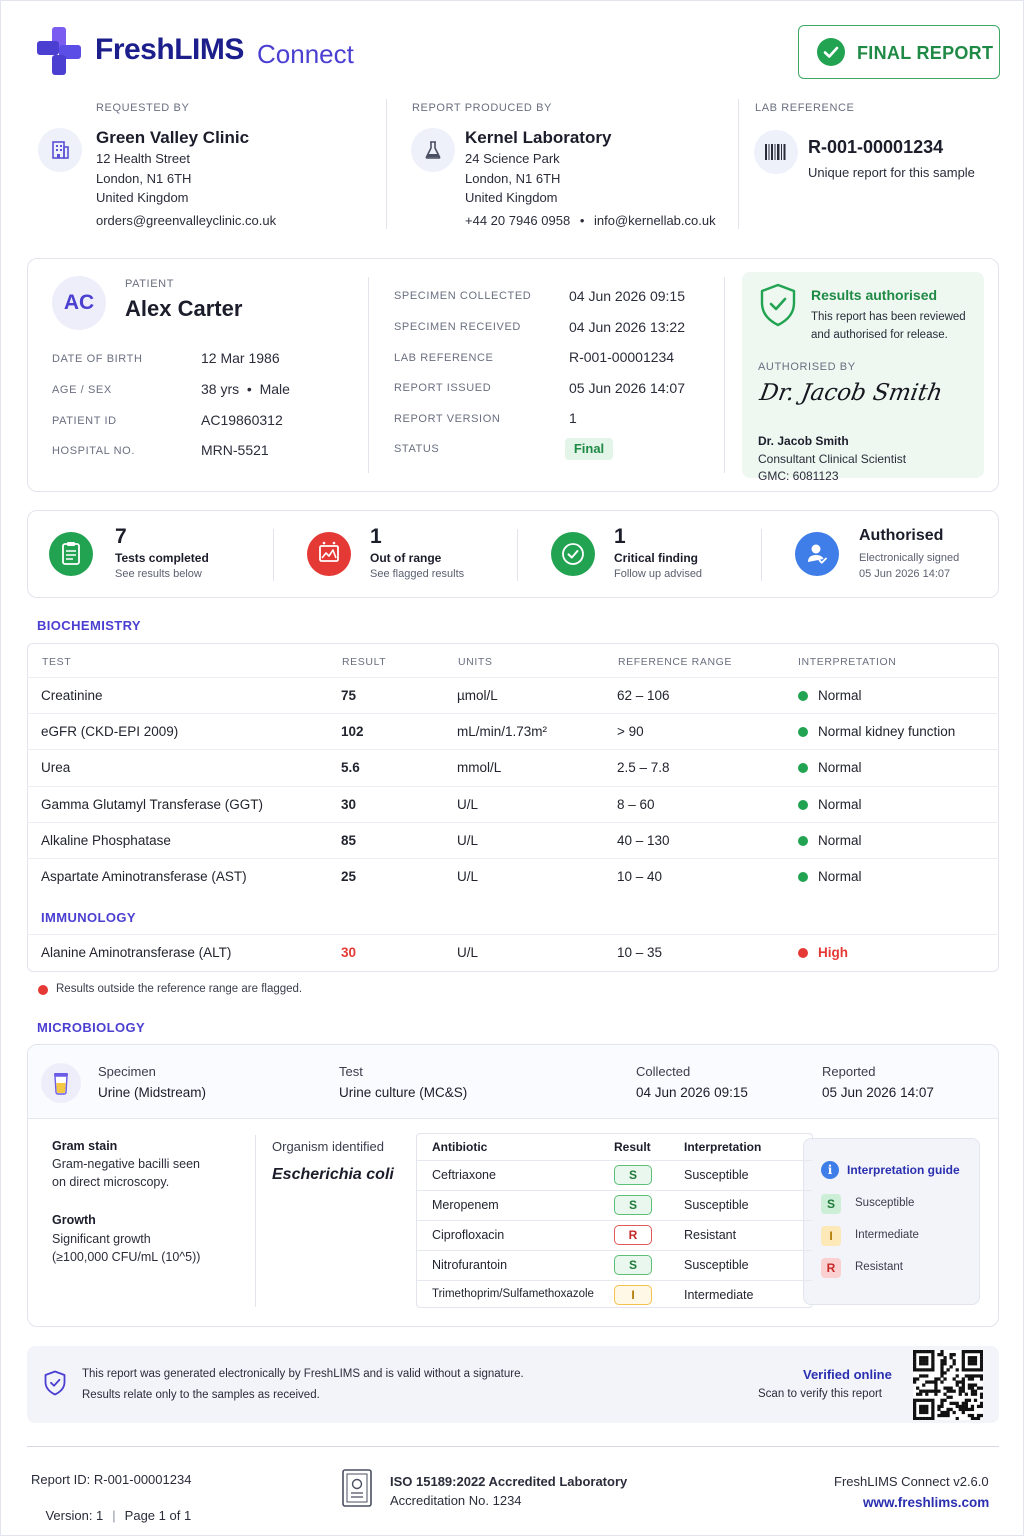 Image resolution: width=1024 pixels, height=1536 pixels. Describe the element at coordinates (627, 388) in the screenshot. I see `report-issued-value: 05 Jun 2026 14:07` at that location.